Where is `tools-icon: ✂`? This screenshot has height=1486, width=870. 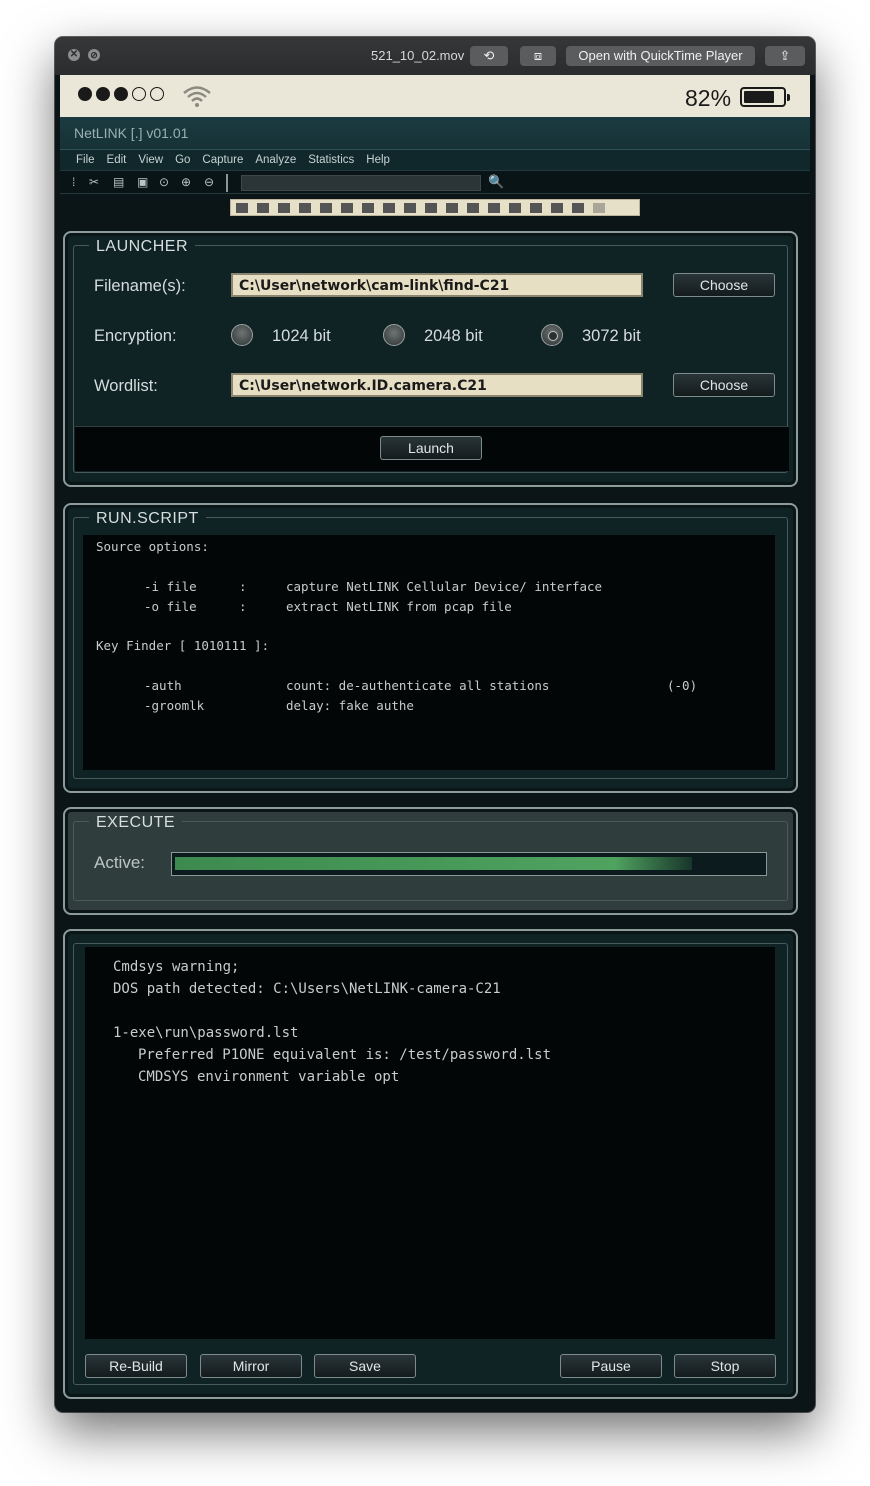
tools-icon: ✂ is located at coordinates (94, 182).